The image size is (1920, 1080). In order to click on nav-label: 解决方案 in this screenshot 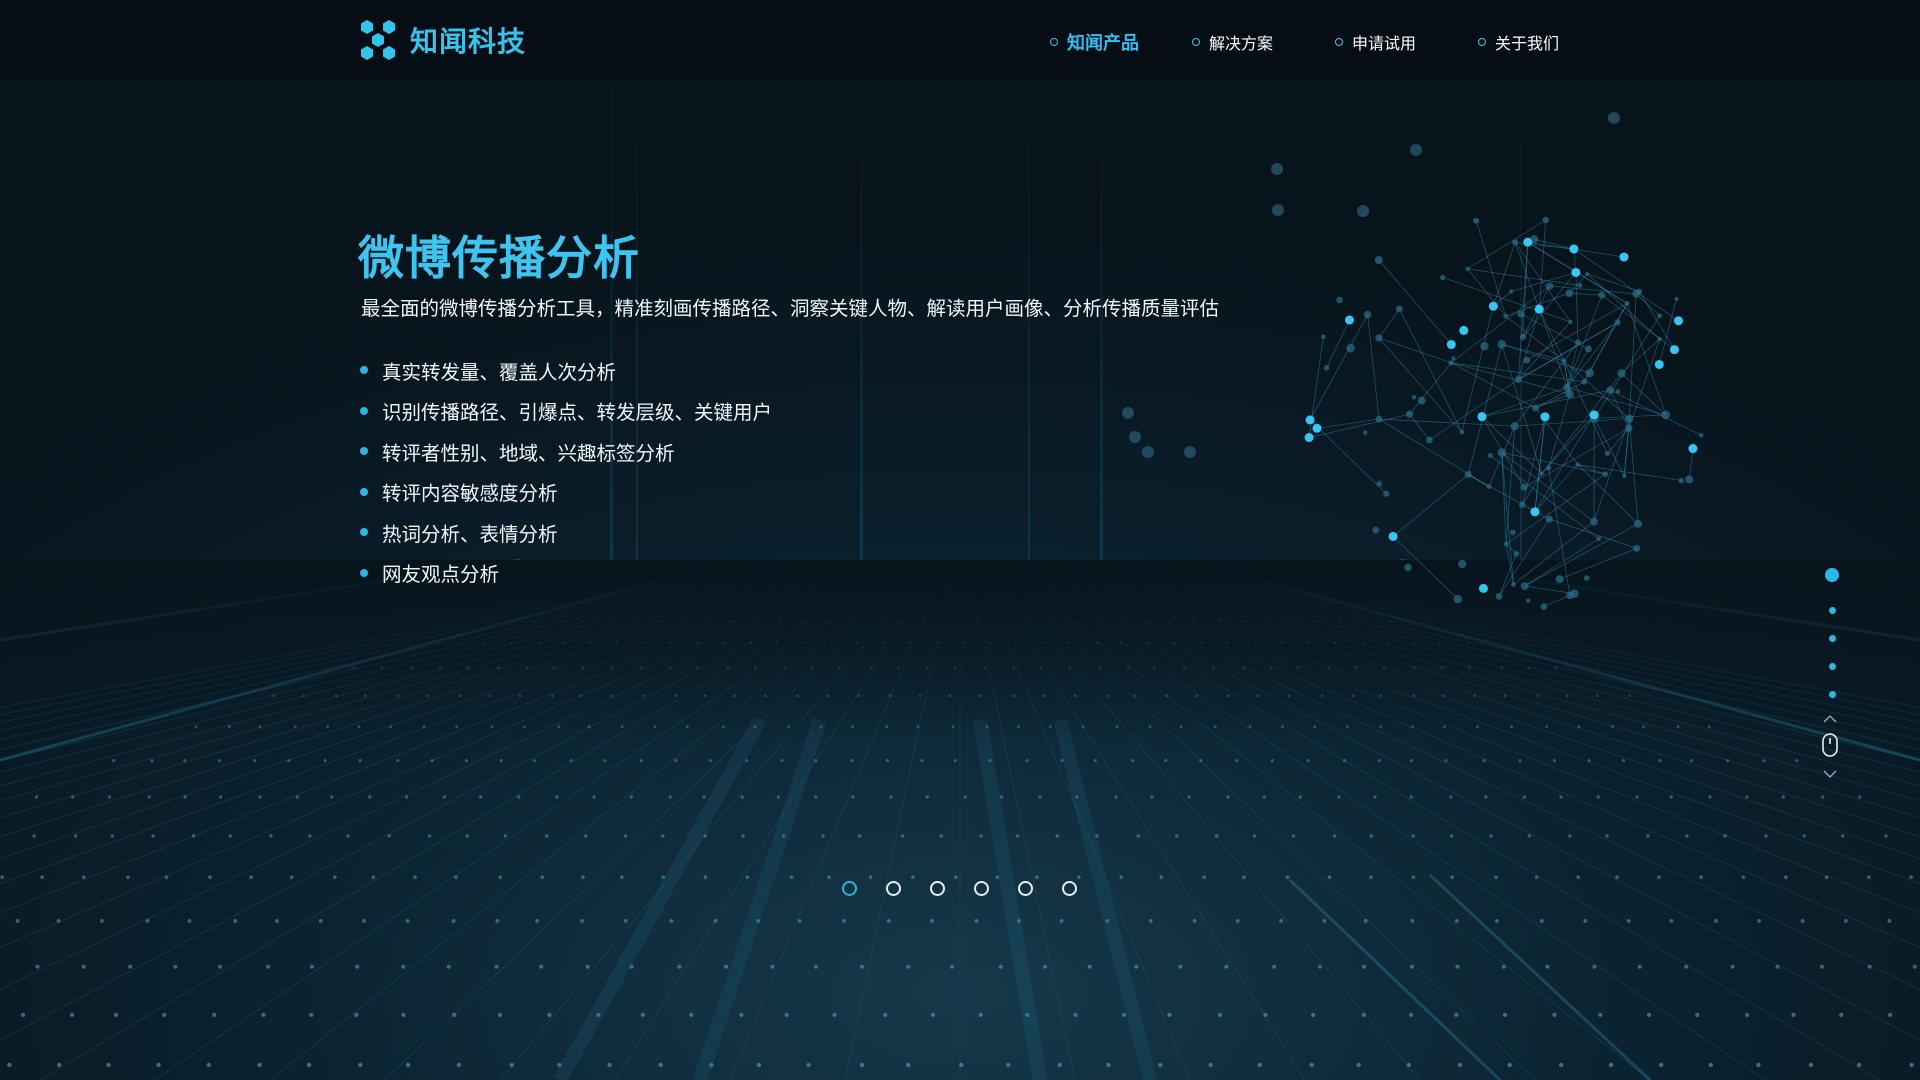, I will do `click(1241, 43)`.